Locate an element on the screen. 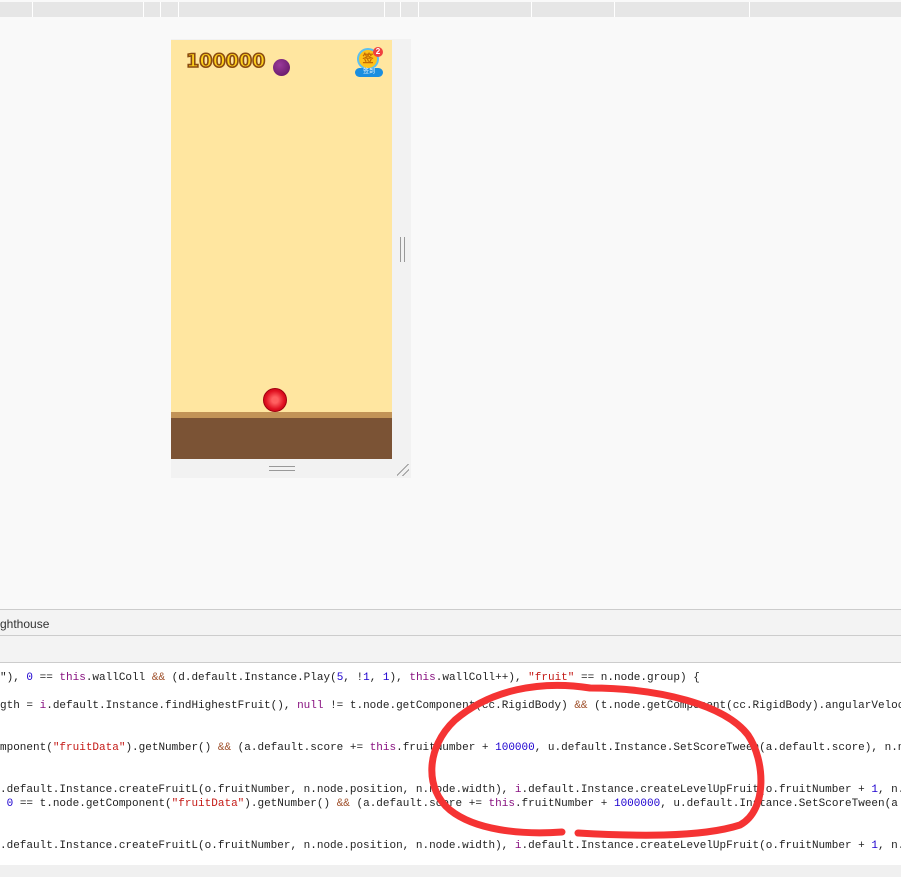 This screenshot has height=877, width=901. next-fruit-grape-icon is located at coordinates (281, 67).